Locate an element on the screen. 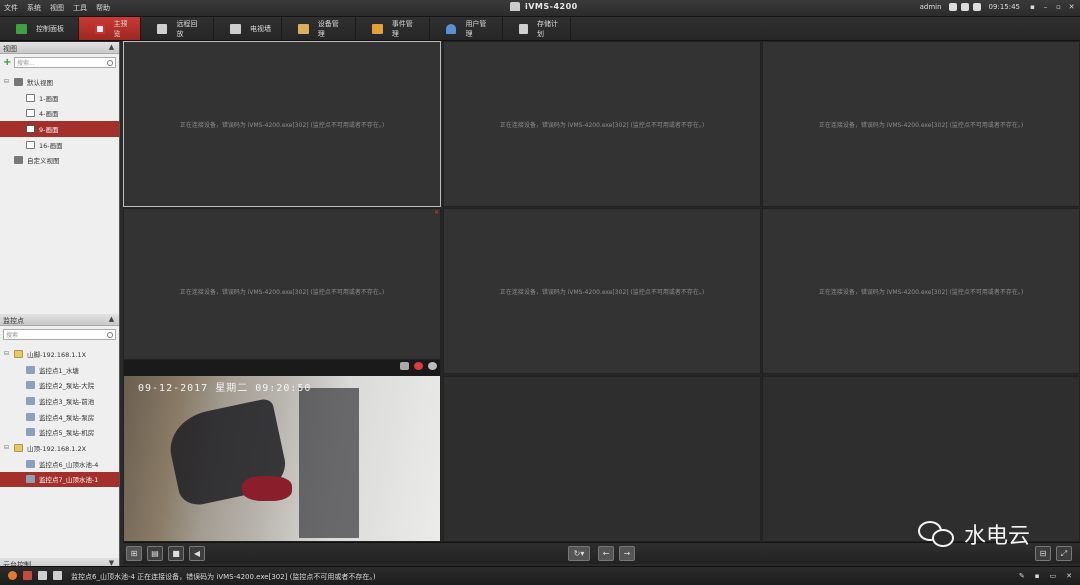 The image size is (1080, 585). lock-icon is located at coordinates (952, 7).